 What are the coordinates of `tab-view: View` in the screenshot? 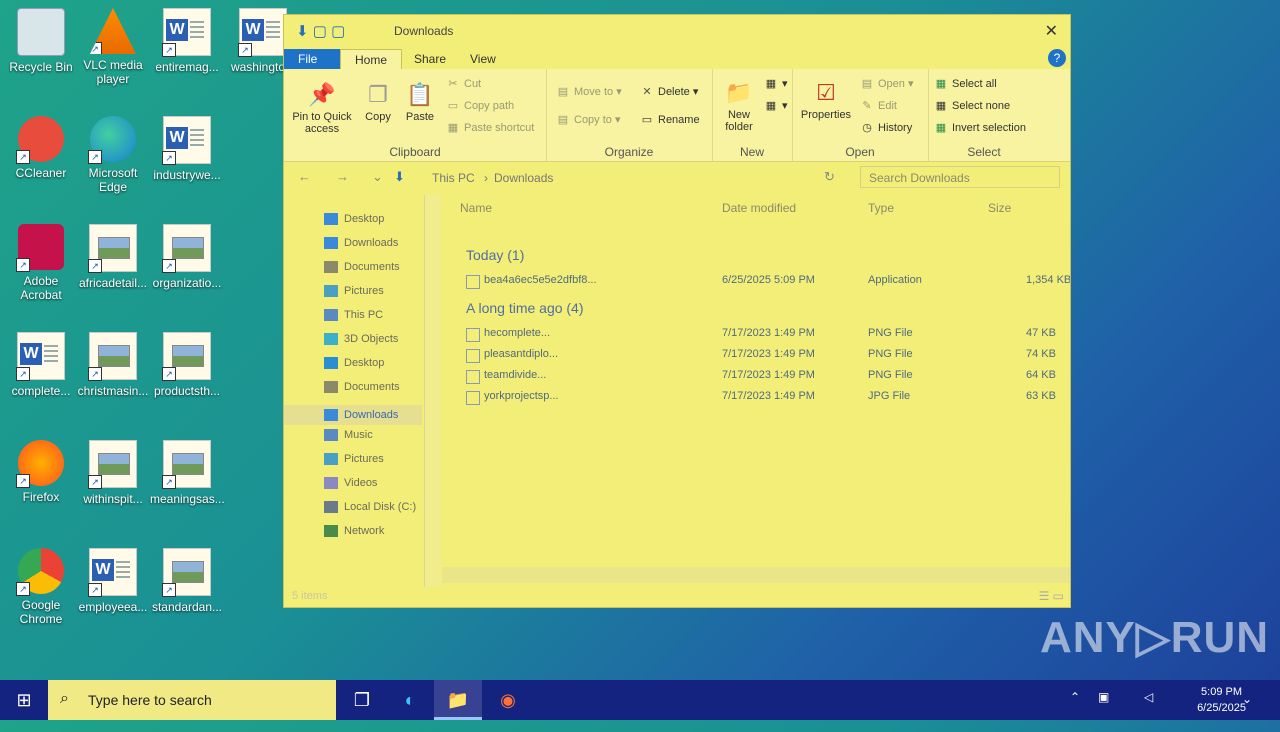 It's located at (483, 59).